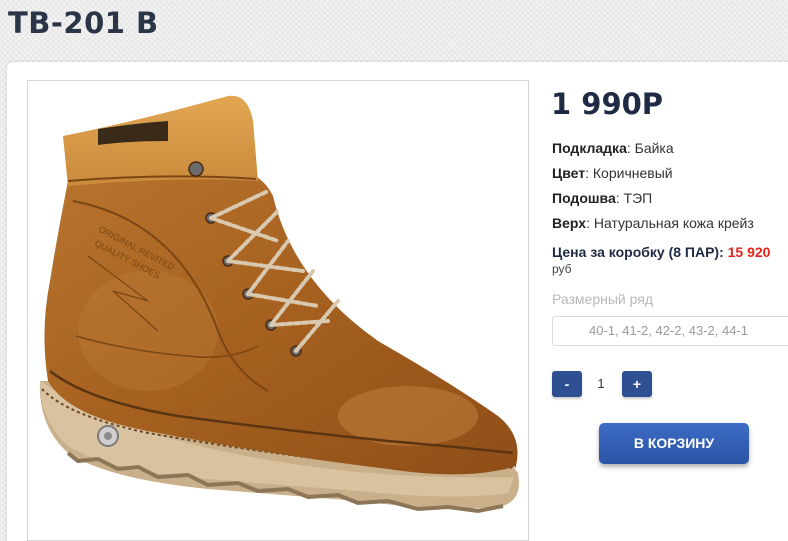  Describe the element at coordinates (673, 223) in the screenshot. I see `spec-value: Натуральная кожа крейз` at that location.